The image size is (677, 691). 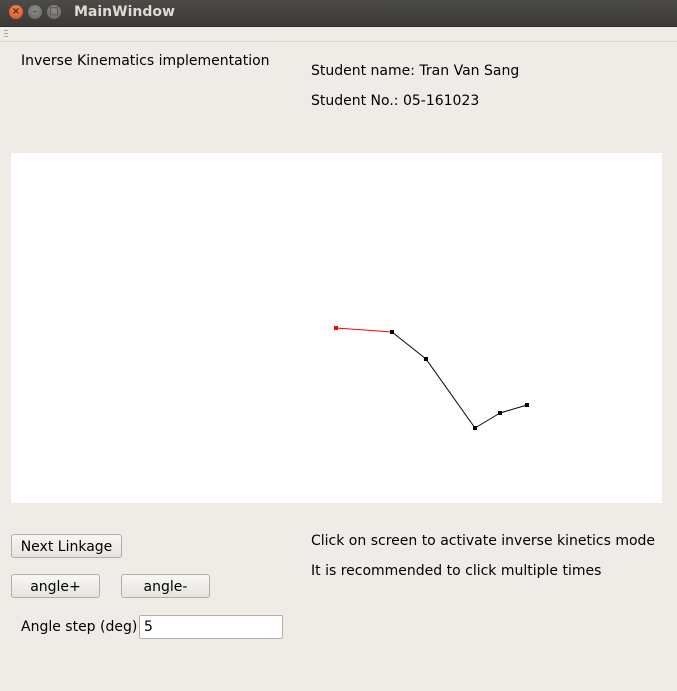 I want to click on angle-plus-button: angle+, so click(x=55, y=586).